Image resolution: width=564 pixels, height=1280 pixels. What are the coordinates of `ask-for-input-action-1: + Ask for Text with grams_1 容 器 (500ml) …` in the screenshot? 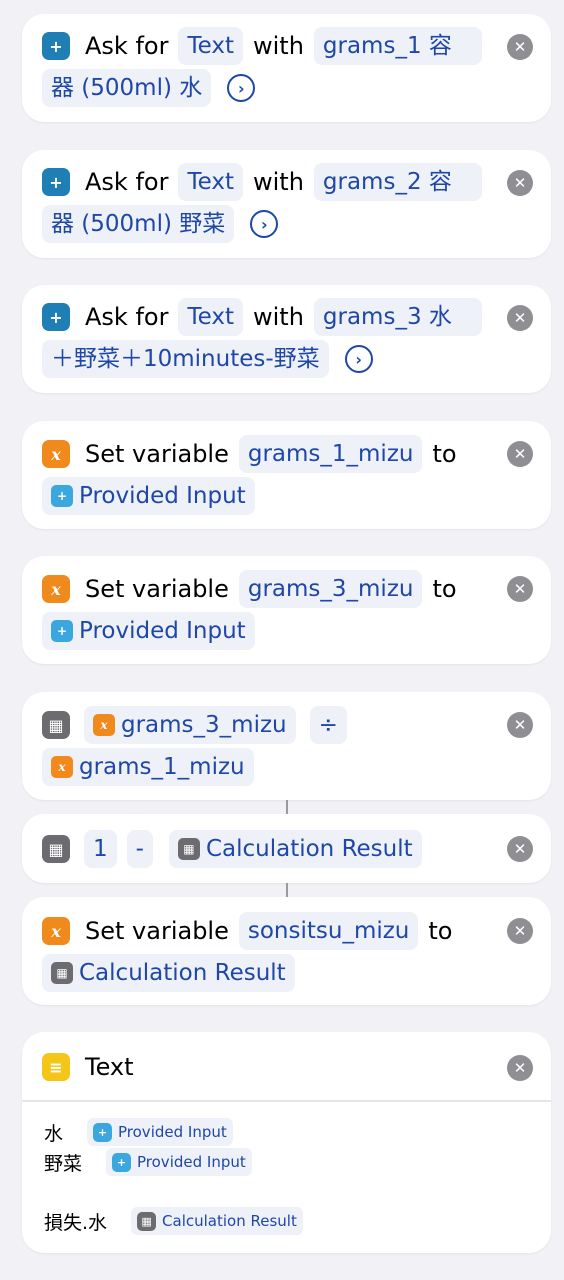 It's located at (286, 68).